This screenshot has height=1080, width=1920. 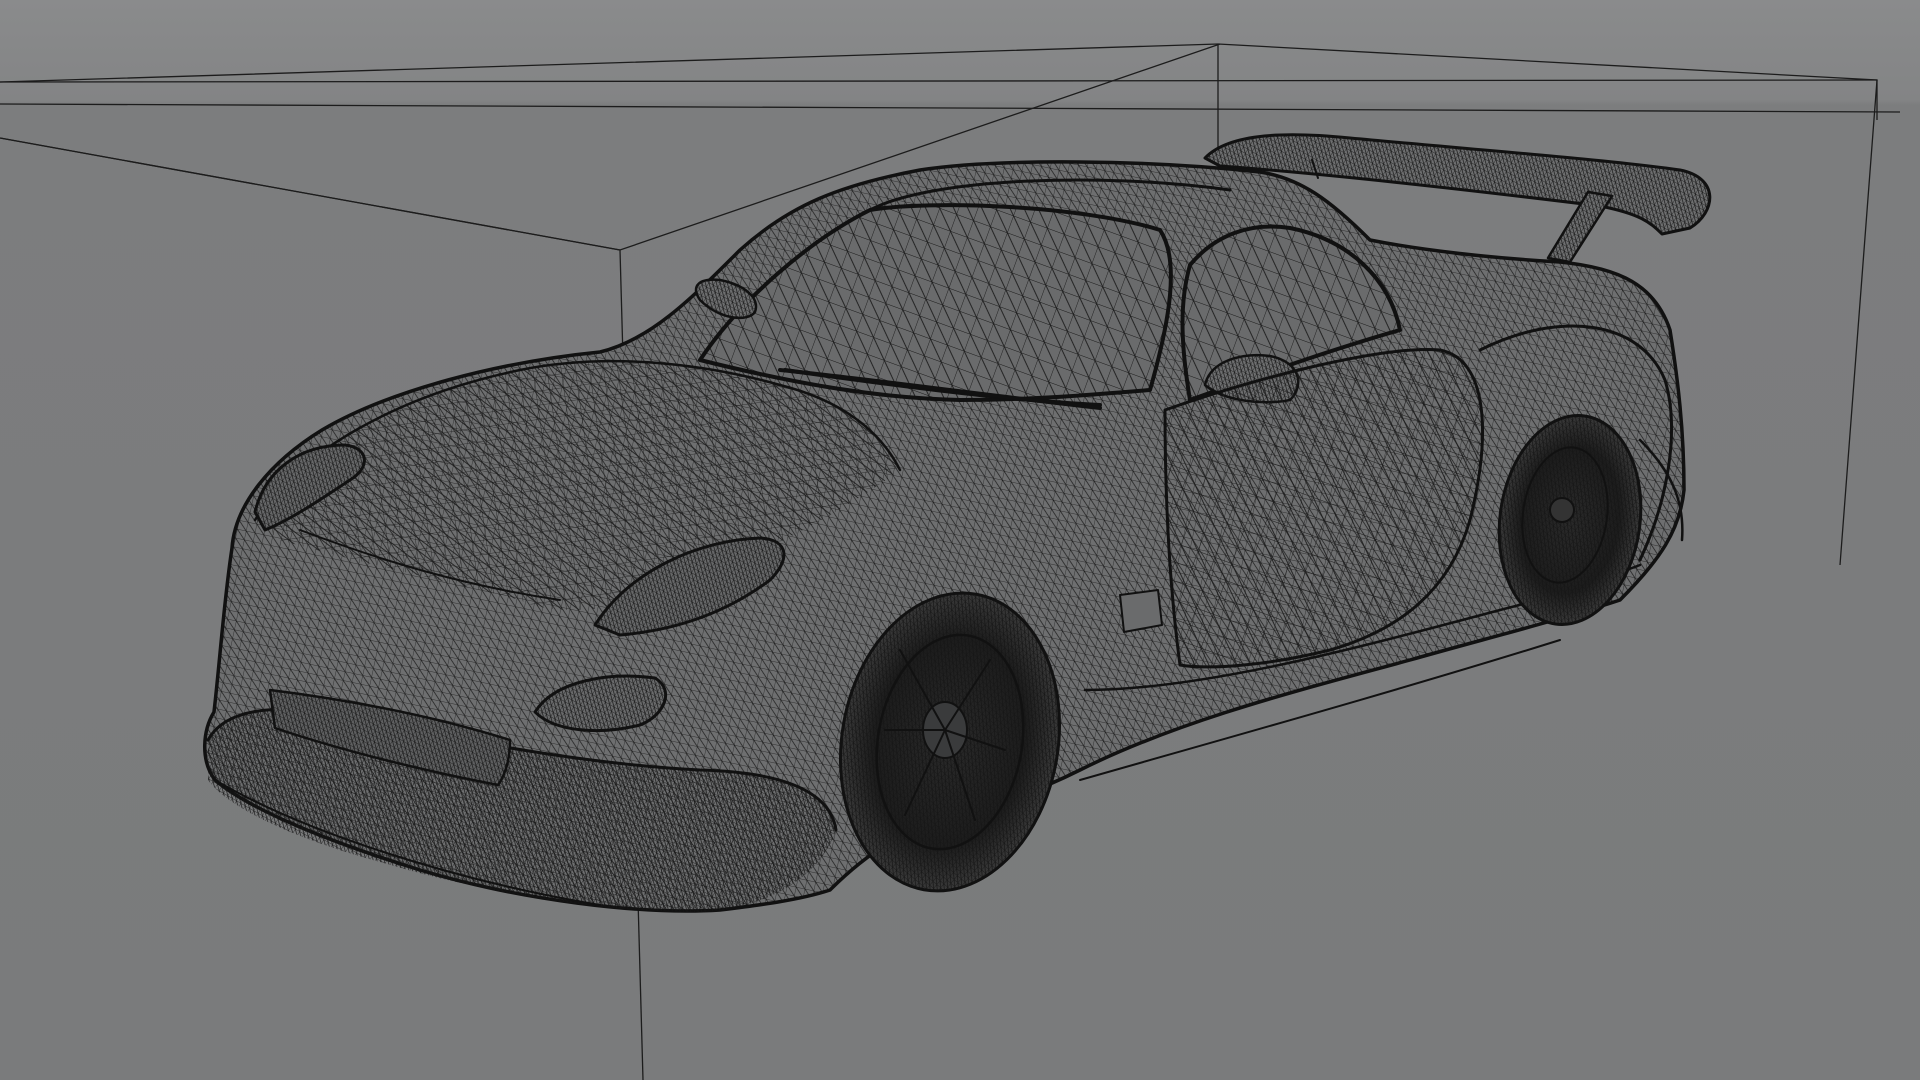 I want to click on side-vent, so click(x=1141, y=611).